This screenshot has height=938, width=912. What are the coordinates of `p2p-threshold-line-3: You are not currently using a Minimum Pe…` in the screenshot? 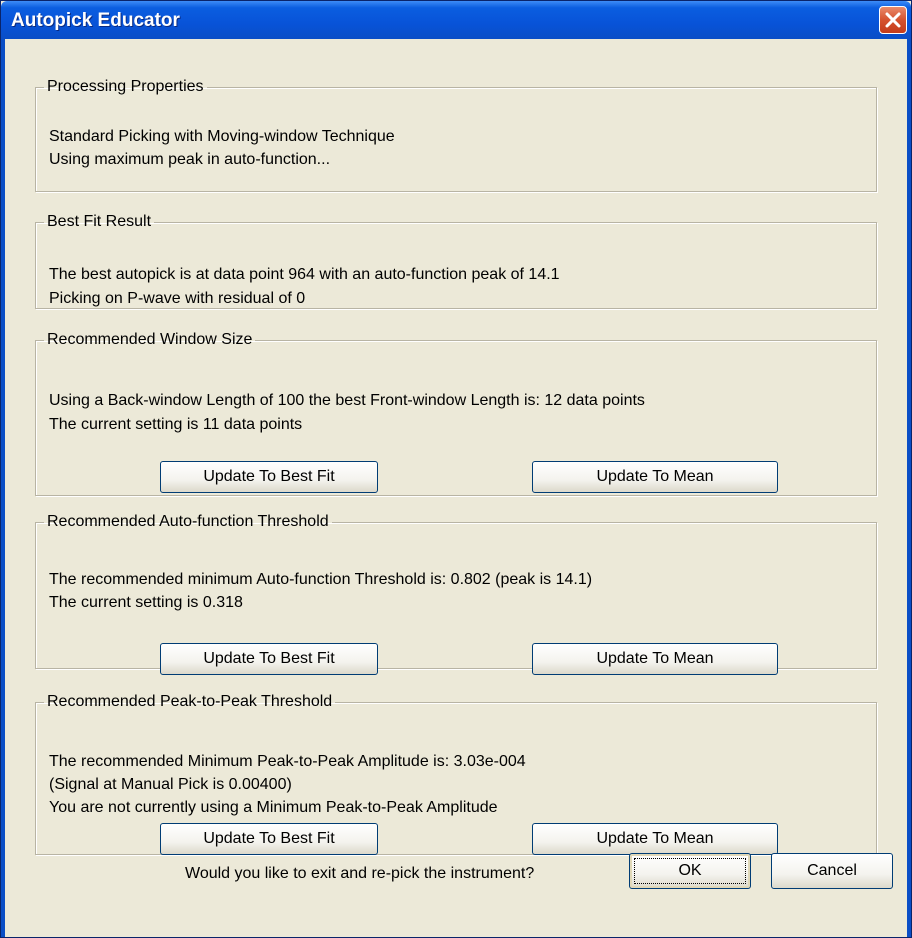 It's located at (273, 807).